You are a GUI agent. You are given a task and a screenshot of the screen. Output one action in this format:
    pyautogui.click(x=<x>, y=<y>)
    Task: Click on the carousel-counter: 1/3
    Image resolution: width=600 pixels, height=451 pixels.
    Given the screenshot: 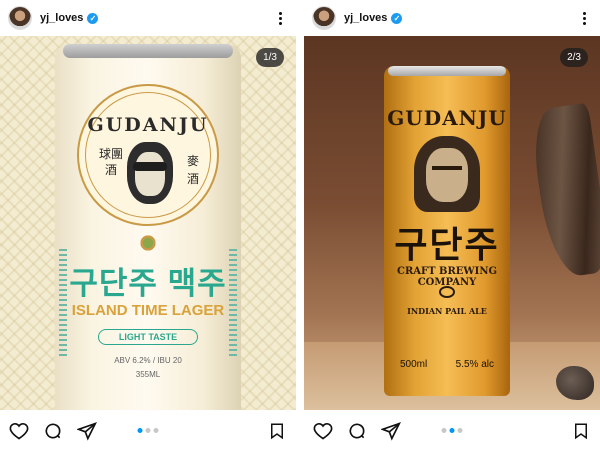 What is the action you would take?
    pyautogui.click(x=270, y=57)
    